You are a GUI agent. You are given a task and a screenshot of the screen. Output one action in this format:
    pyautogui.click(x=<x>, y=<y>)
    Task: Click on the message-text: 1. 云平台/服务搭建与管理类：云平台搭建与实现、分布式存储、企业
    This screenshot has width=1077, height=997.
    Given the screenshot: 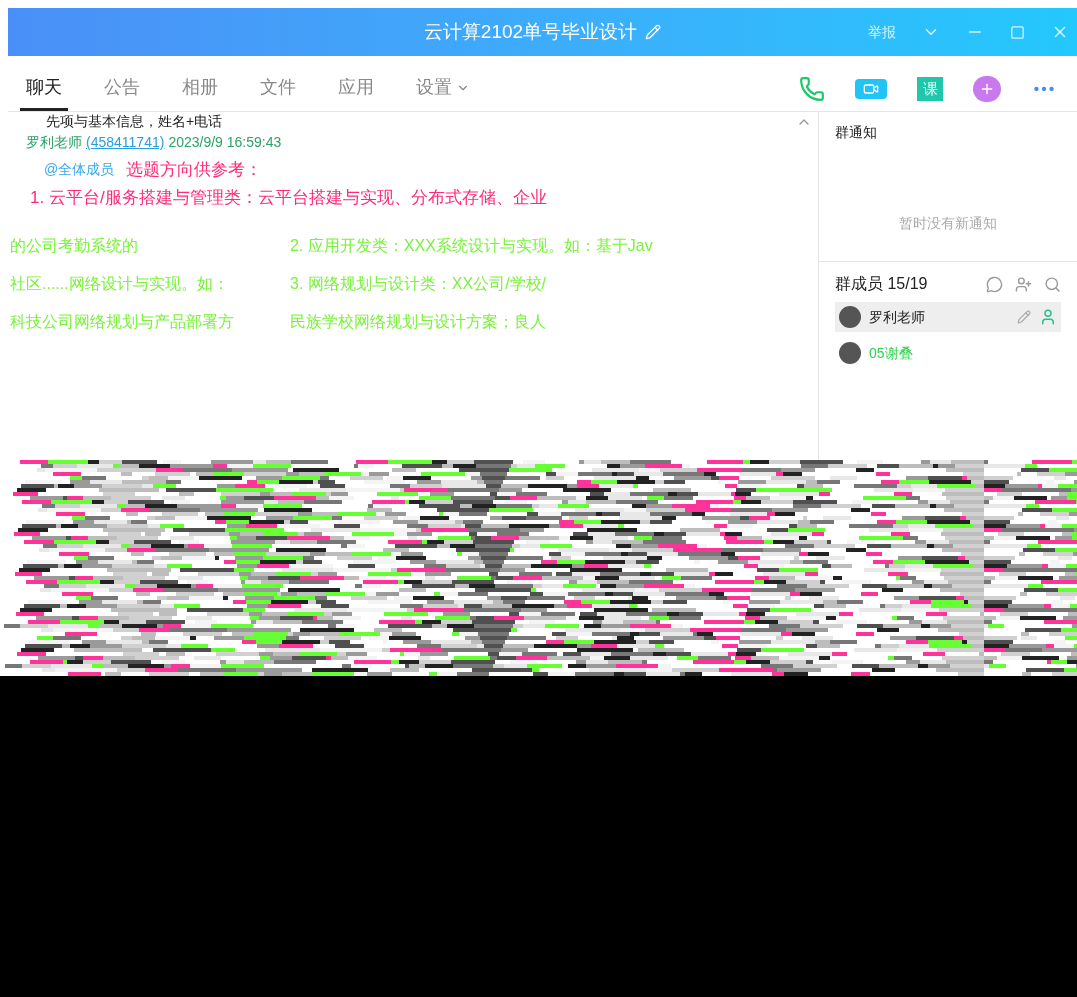 What is the action you would take?
    pyautogui.click(x=288, y=197)
    